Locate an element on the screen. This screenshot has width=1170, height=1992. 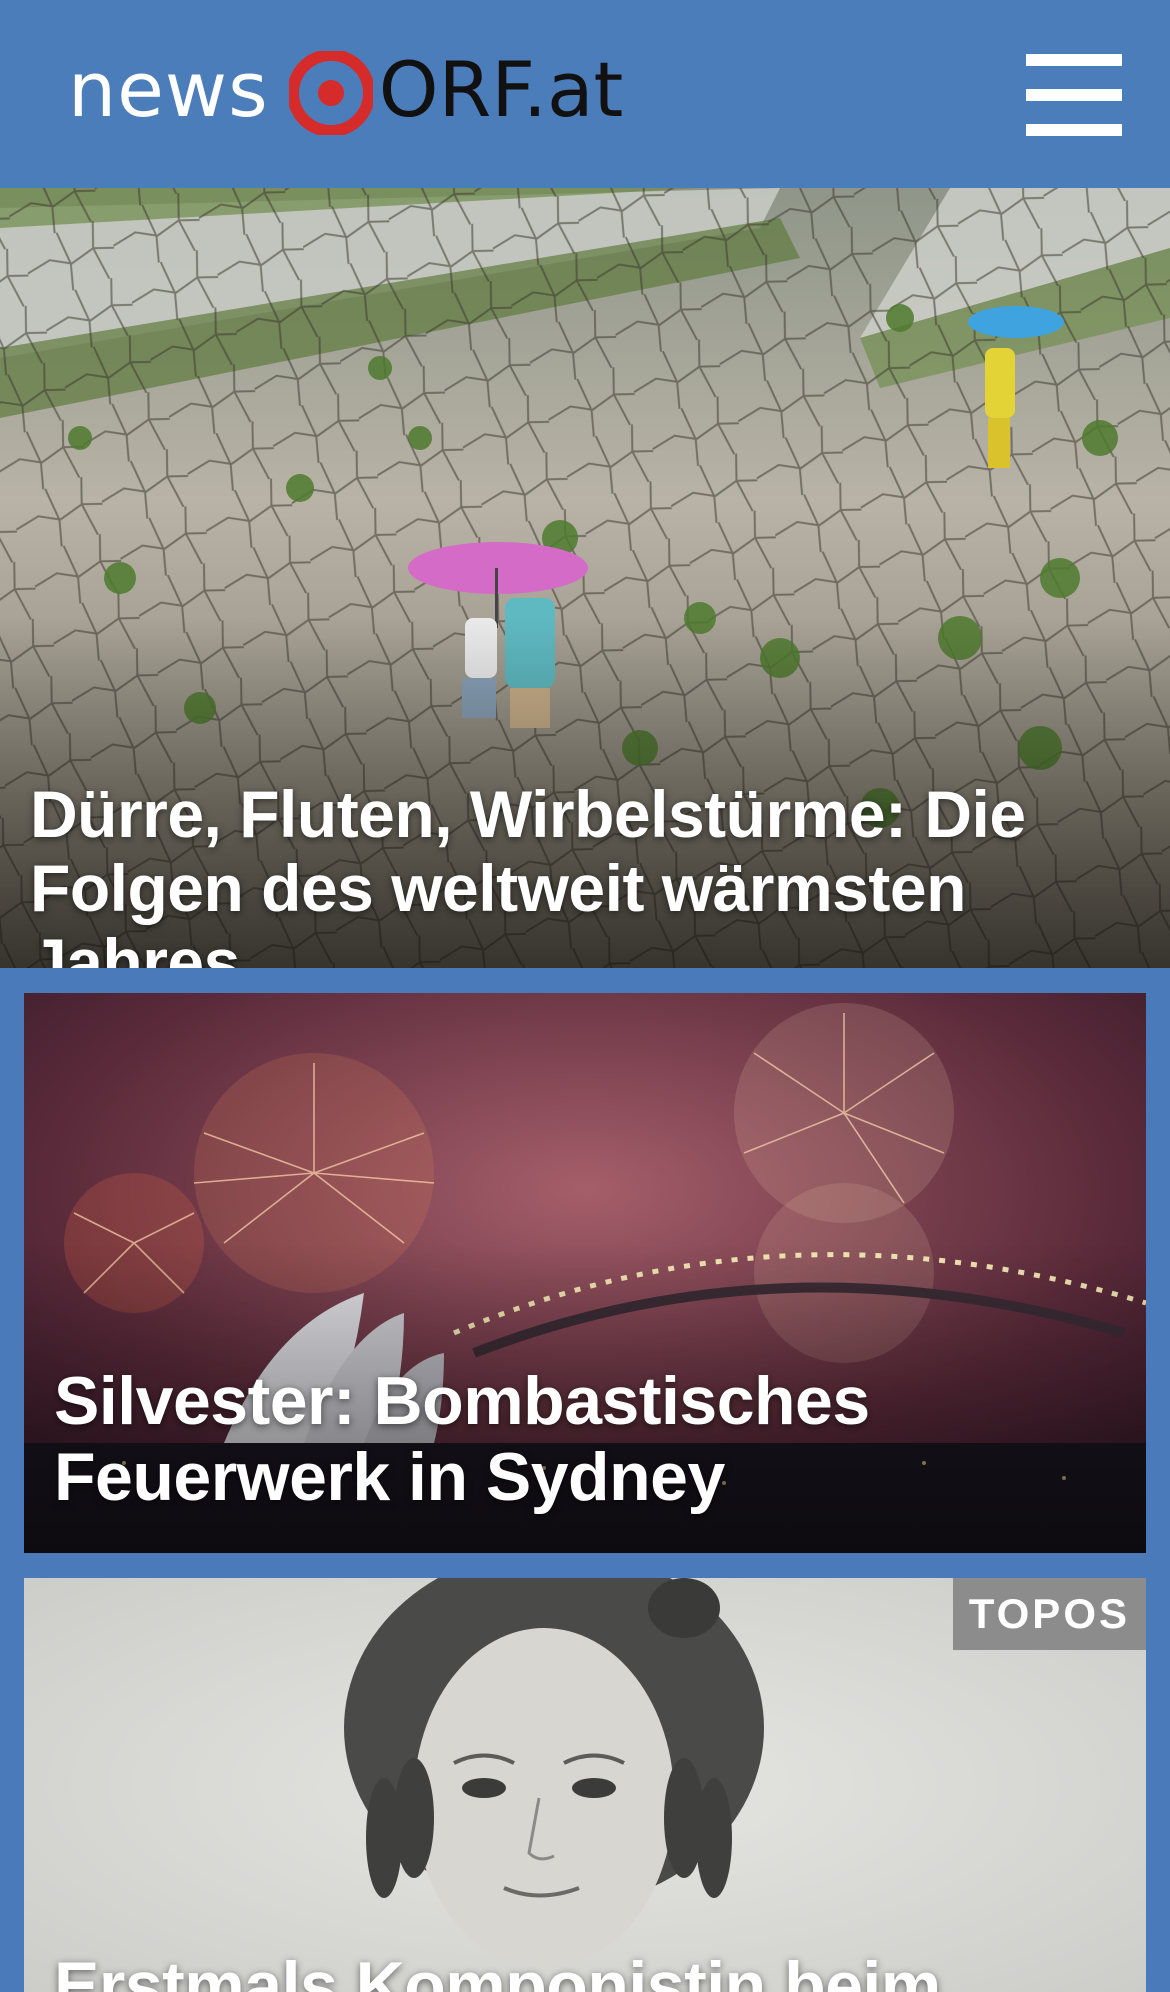
article-headline: Erstmals Komponistin beim is located at coordinates (497, 1970).